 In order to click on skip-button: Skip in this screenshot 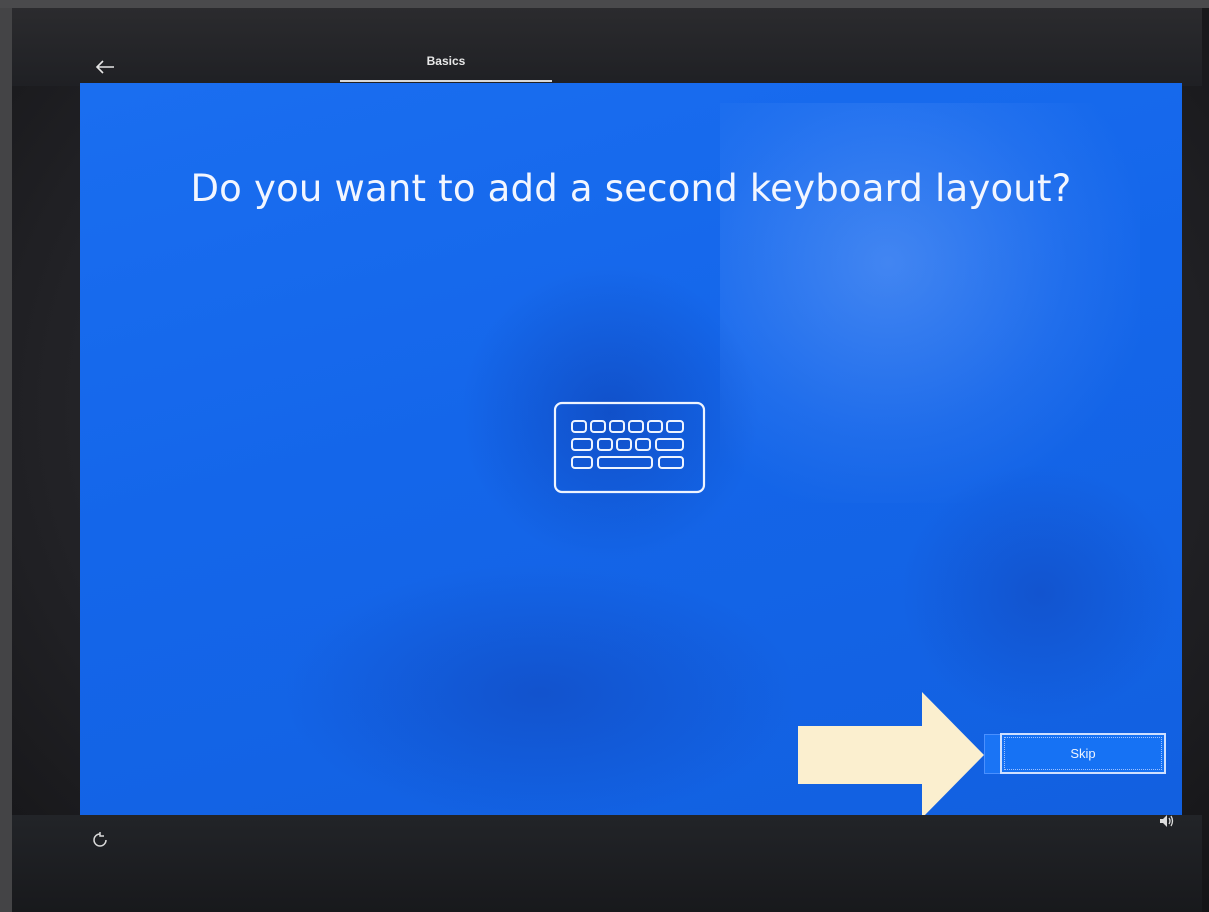, I will do `click(1083, 753)`.